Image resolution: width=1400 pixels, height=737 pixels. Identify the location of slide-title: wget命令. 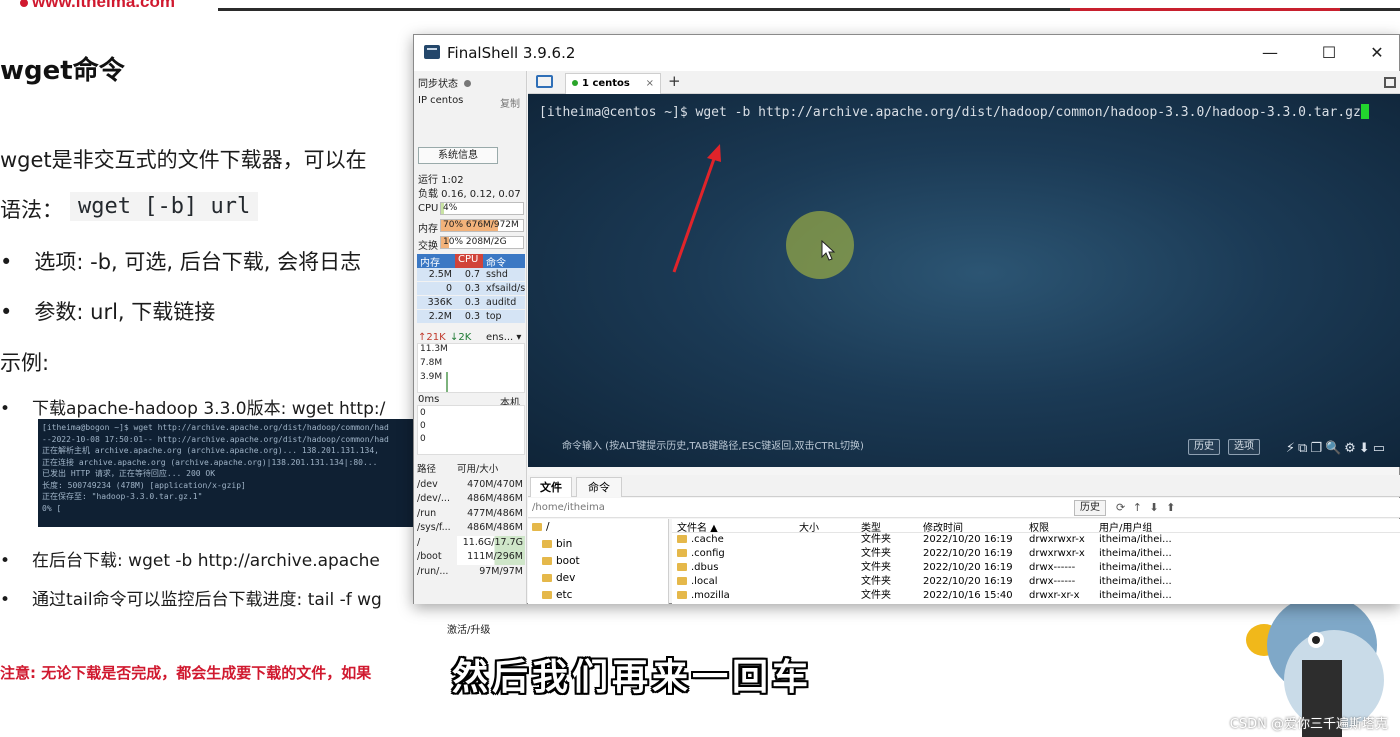
(62, 71).